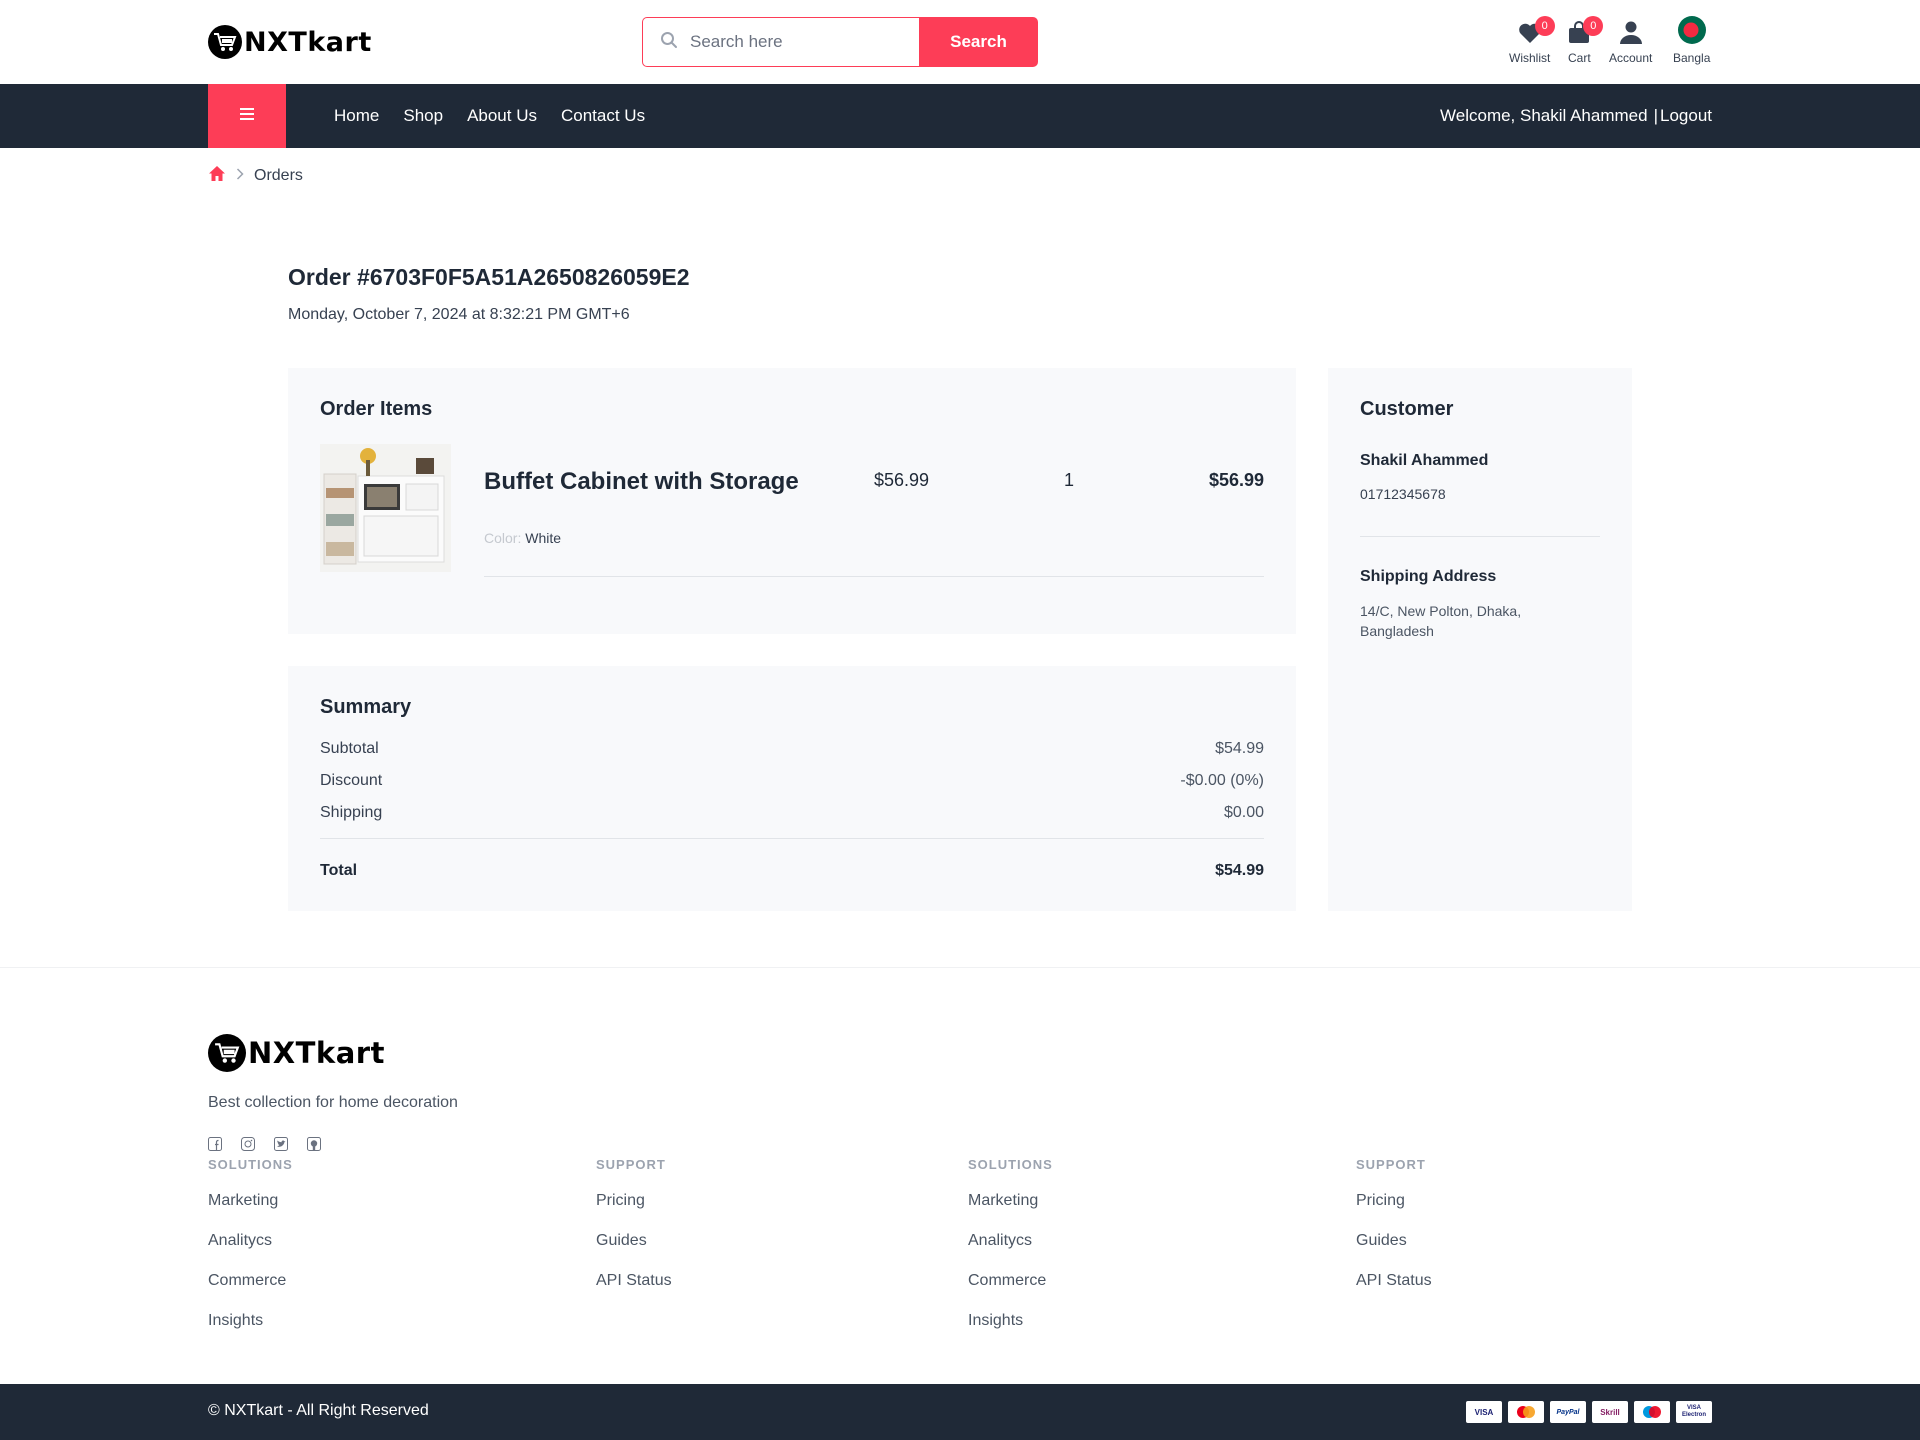 Image resolution: width=1920 pixels, height=1440 pixels. What do you see at coordinates (1589, 1412) in the screenshot?
I see `payment-methods: VISA PayPal Skrill VISA Electron` at bounding box center [1589, 1412].